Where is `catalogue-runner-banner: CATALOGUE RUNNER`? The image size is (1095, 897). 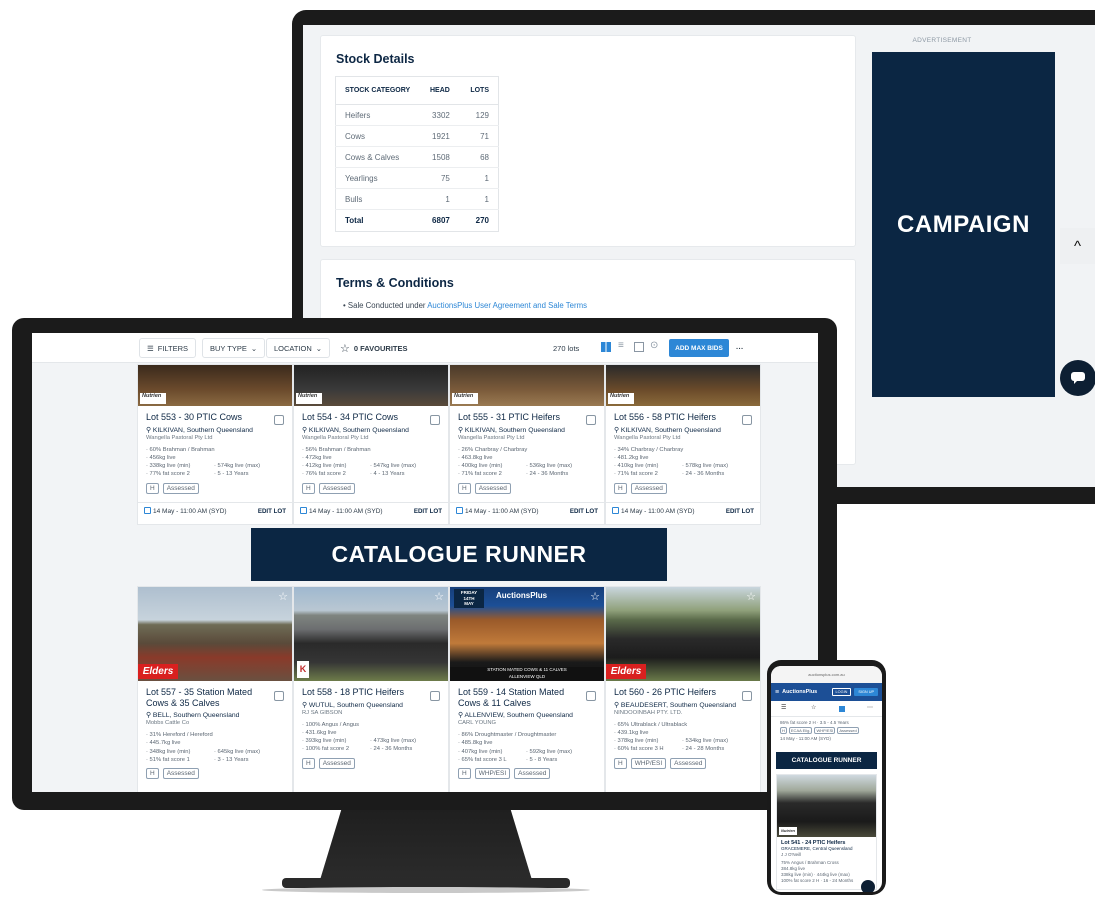
catalogue-runner-banner: CATALOGUE RUNNER is located at coordinates (459, 554).